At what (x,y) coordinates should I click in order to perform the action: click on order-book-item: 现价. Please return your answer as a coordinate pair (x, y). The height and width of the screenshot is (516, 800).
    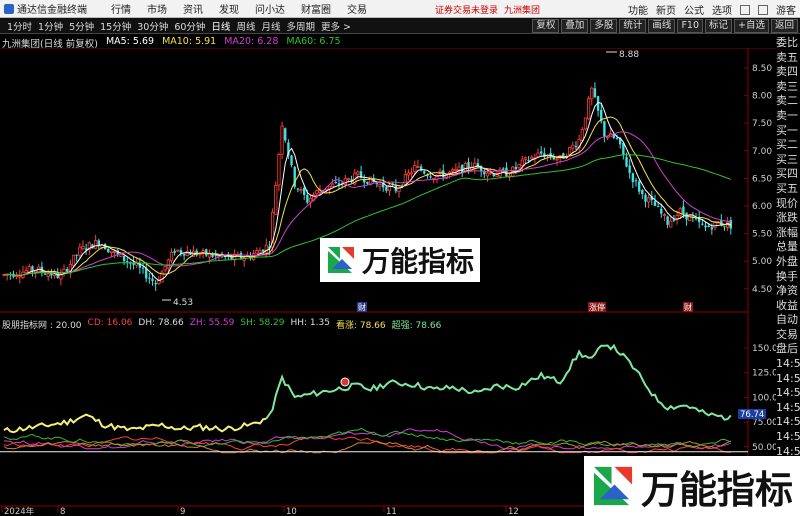
    Looking at the image, I should click on (788, 204).